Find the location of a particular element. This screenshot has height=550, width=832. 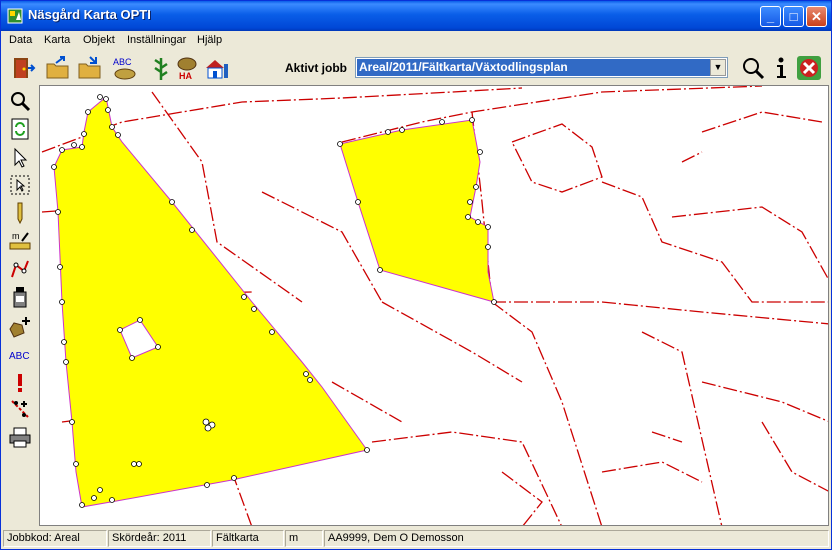

select-area-icon is located at coordinates (20, 185).